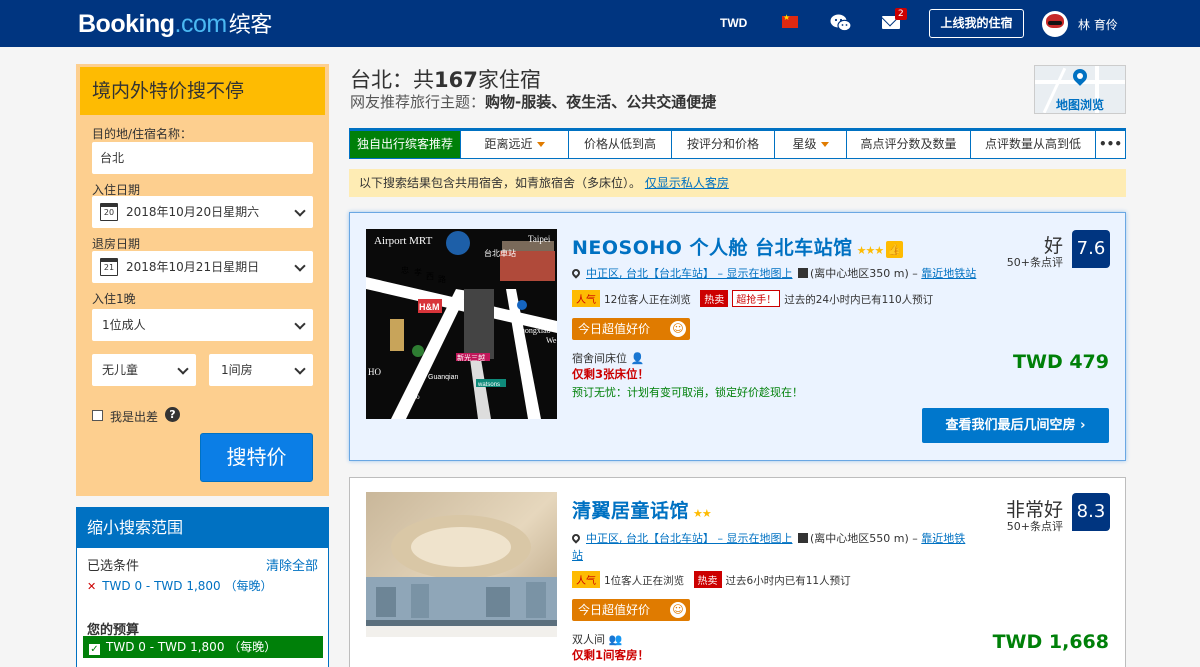 The height and width of the screenshot is (667, 1200). Describe the element at coordinates (201, 24) in the screenshot. I see `logo-dot-text: .com` at that location.